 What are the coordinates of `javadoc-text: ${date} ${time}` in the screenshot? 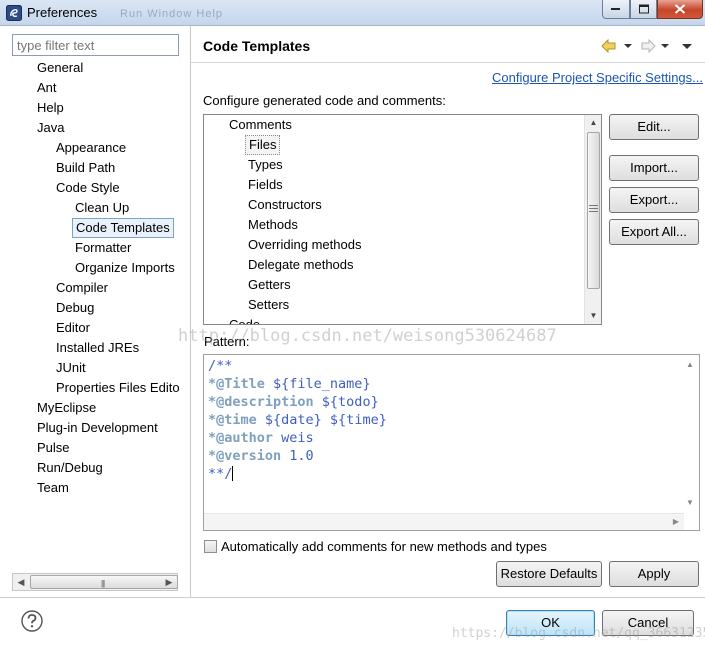 It's located at (321, 420).